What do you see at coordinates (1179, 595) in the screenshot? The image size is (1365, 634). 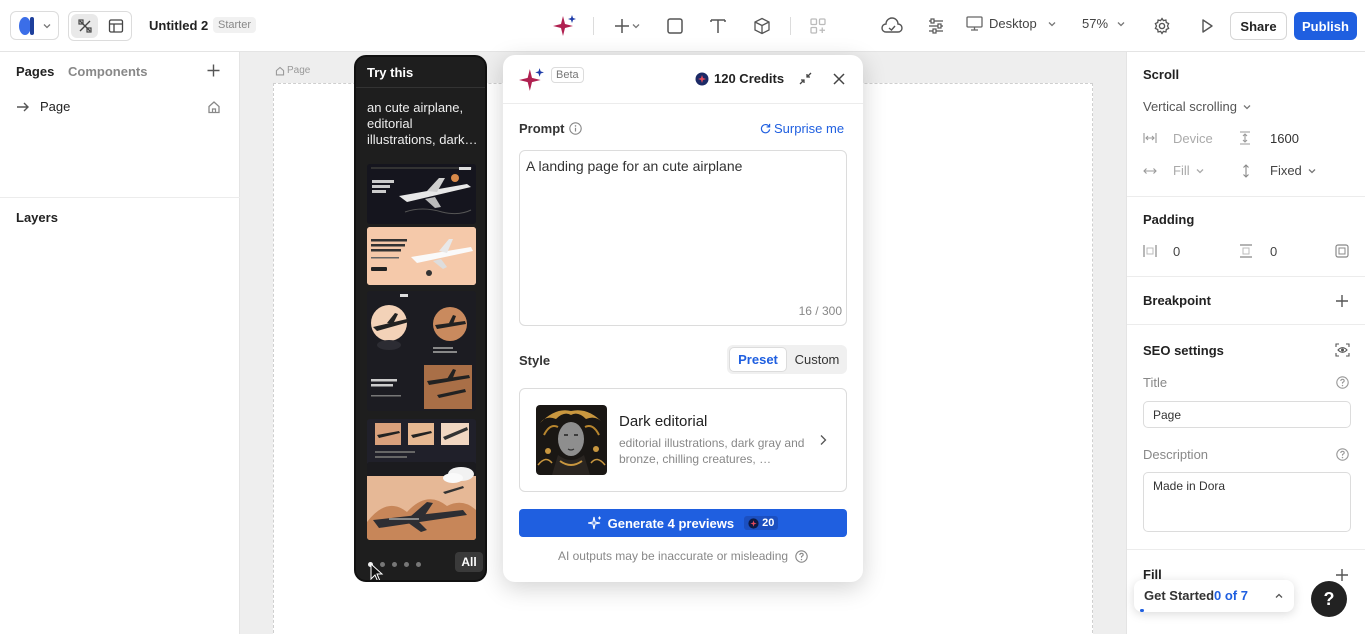 I see `get-started-label: Get Started` at bounding box center [1179, 595].